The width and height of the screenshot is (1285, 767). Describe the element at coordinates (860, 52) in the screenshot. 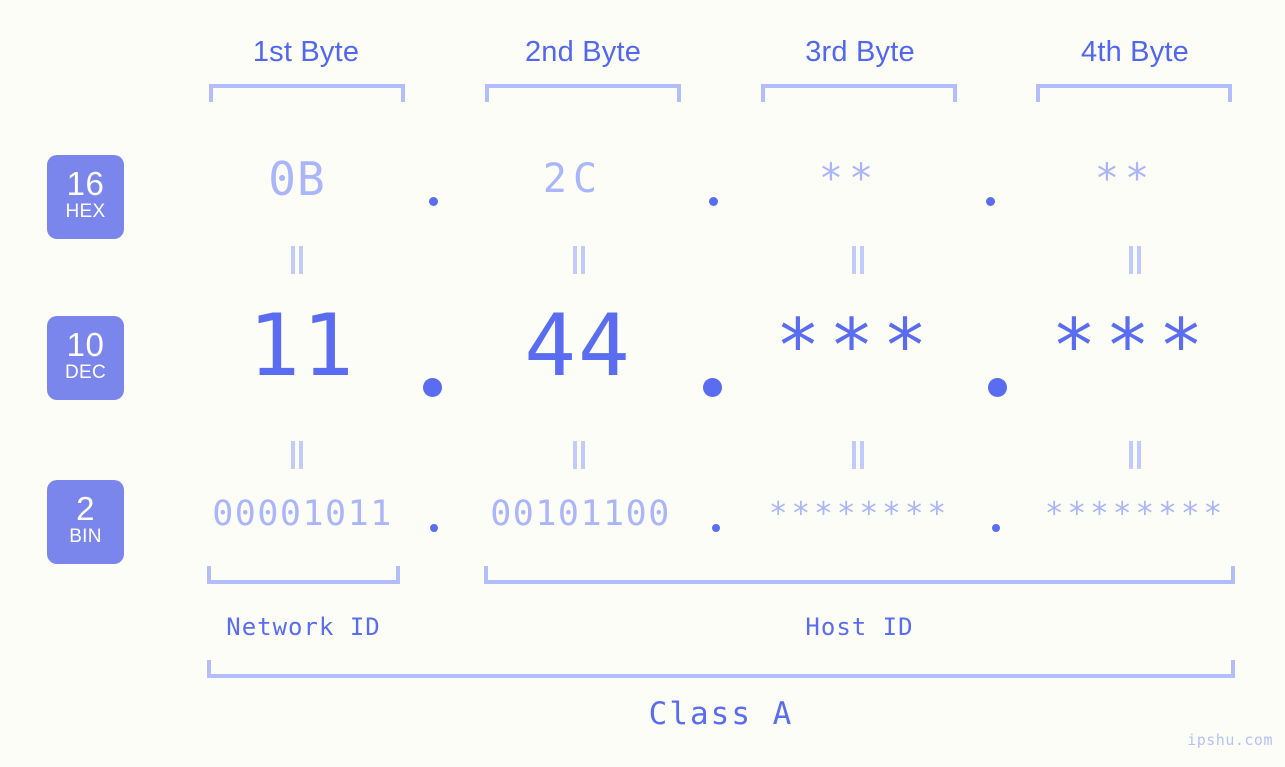

I see `byte-header-3: 3rd Byte` at that location.